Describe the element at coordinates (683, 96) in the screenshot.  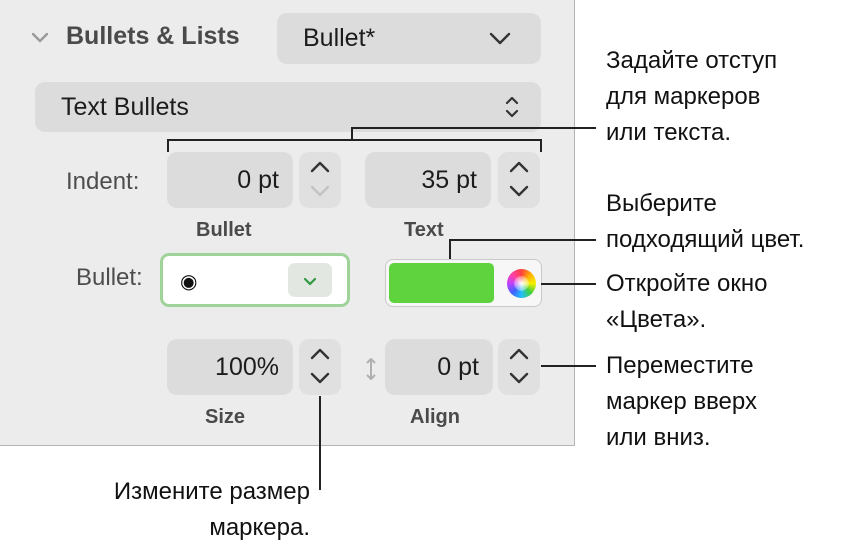
I see `indent-callout-line-2: для маркеров` at that location.